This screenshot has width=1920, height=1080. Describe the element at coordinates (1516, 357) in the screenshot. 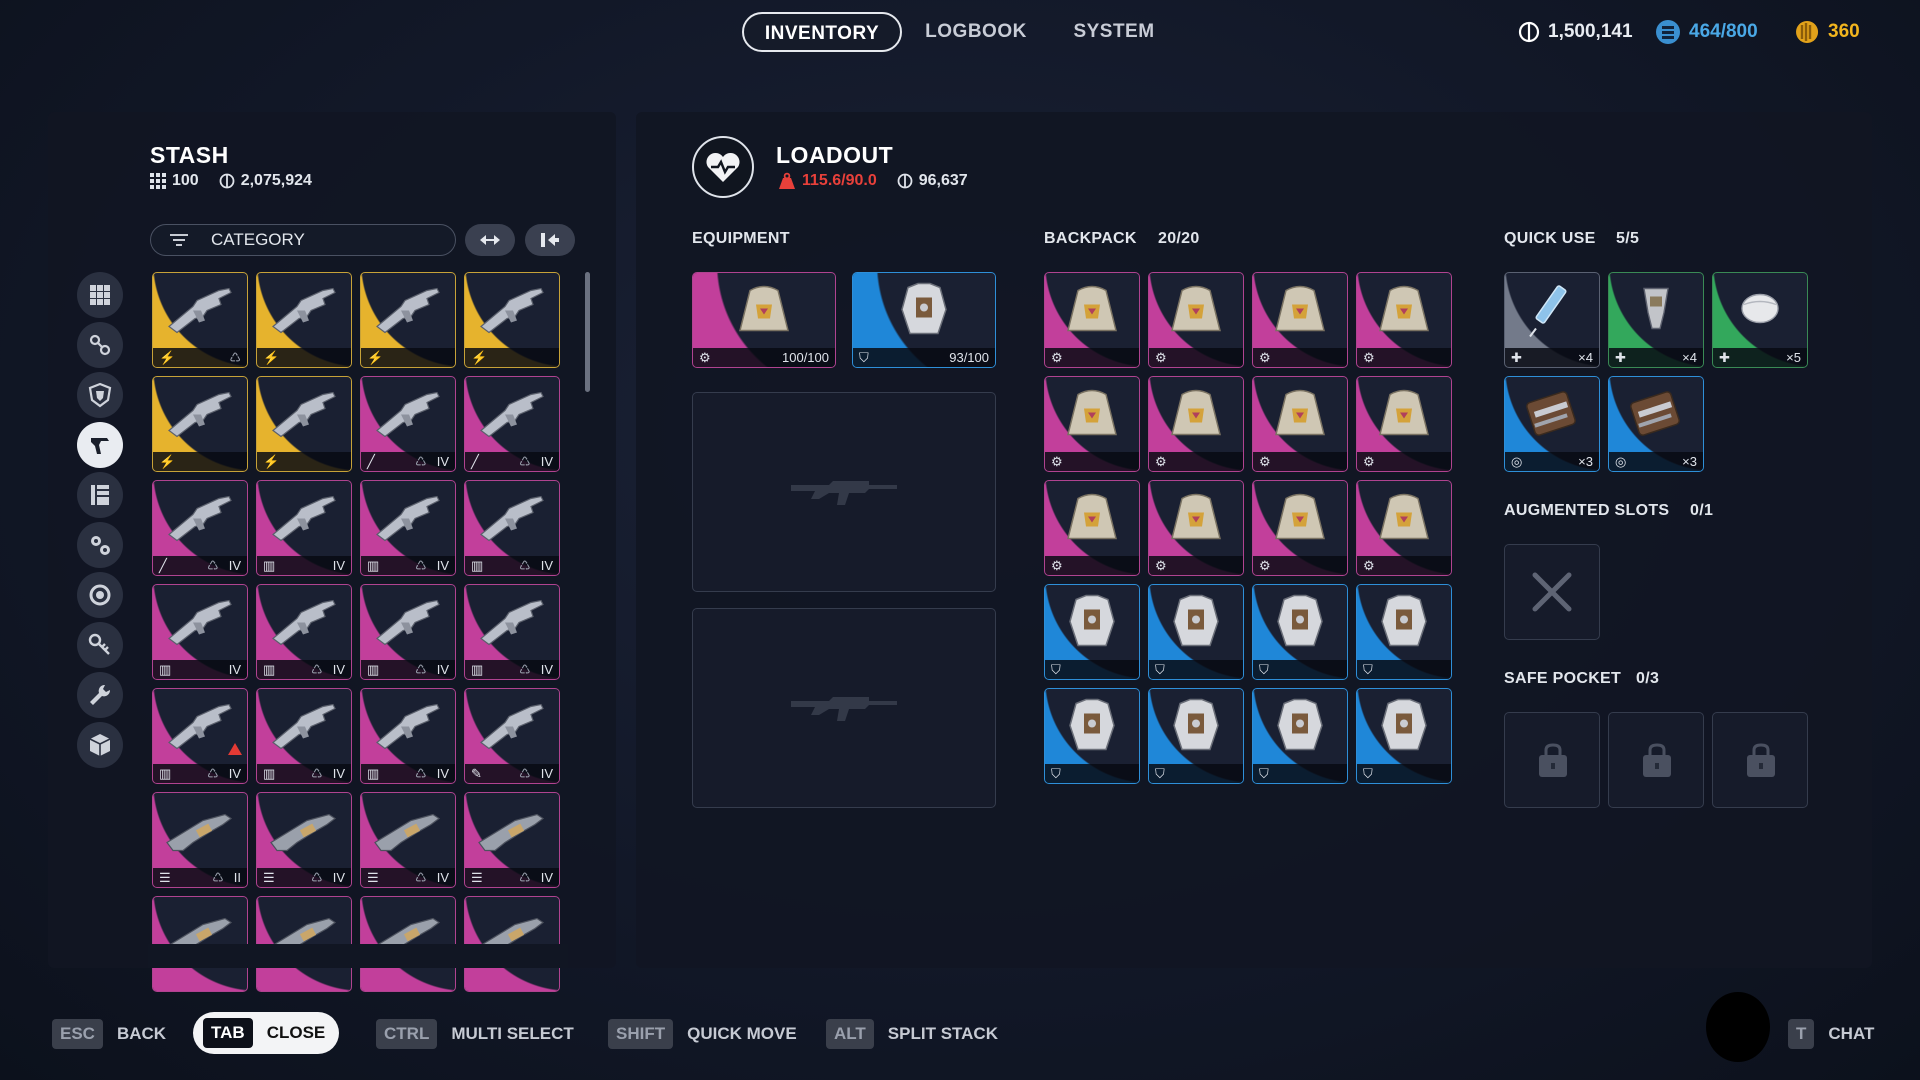

I see `category-mark: ✚` at that location.